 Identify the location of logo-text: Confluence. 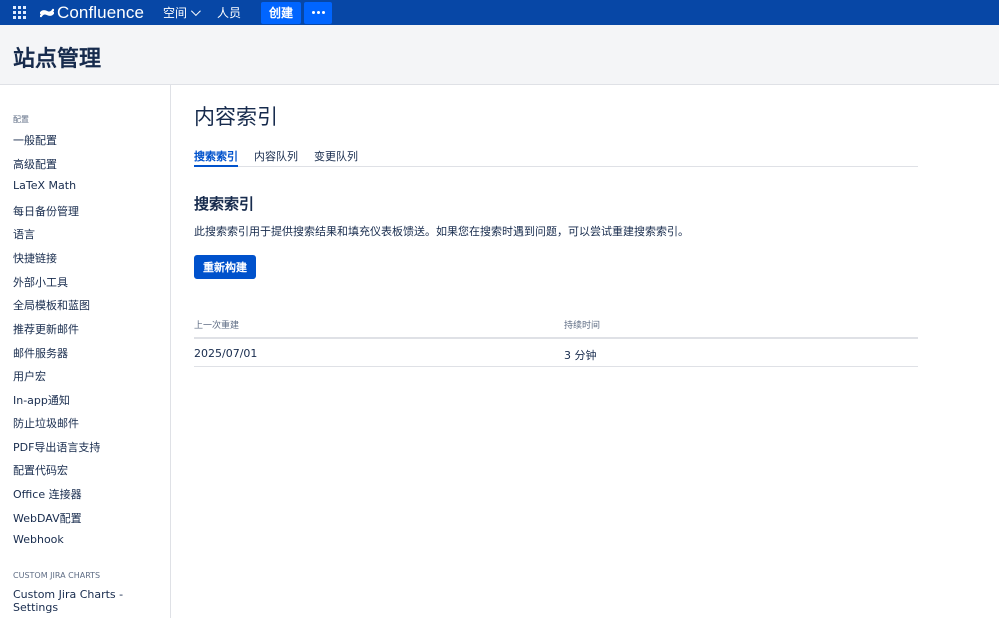
(101, 12).